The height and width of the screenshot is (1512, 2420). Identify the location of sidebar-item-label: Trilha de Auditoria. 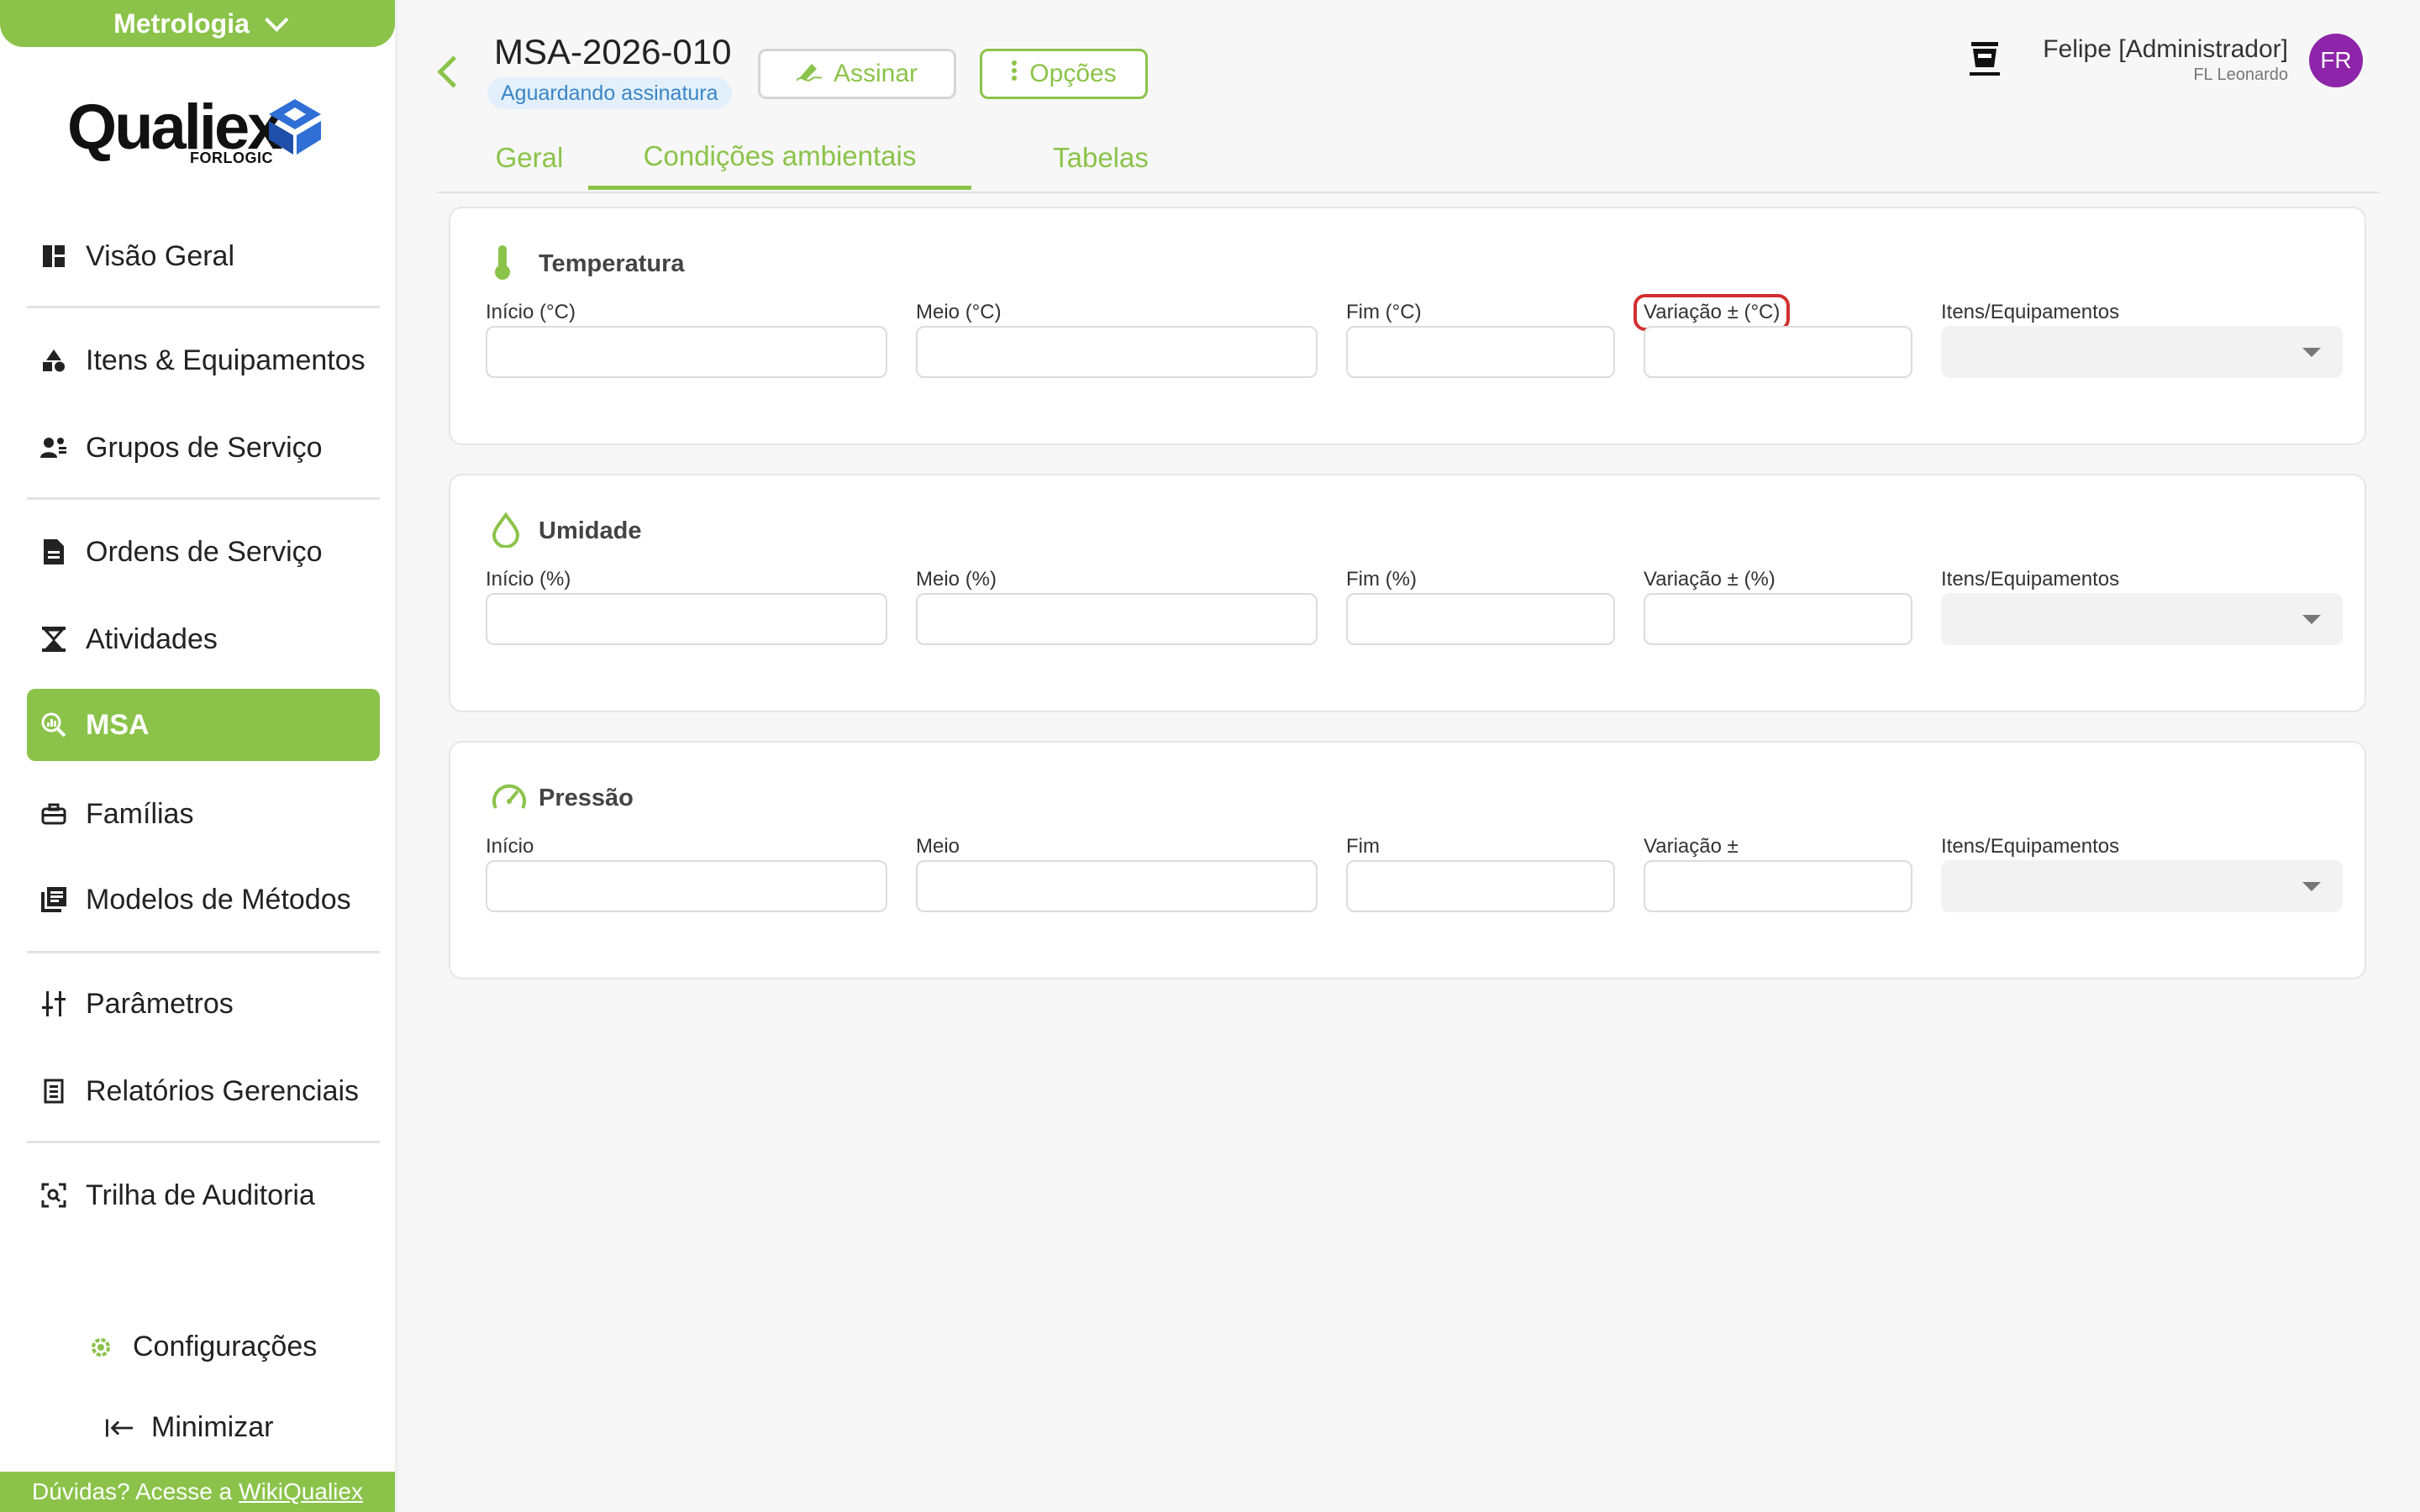
(200, 1195).